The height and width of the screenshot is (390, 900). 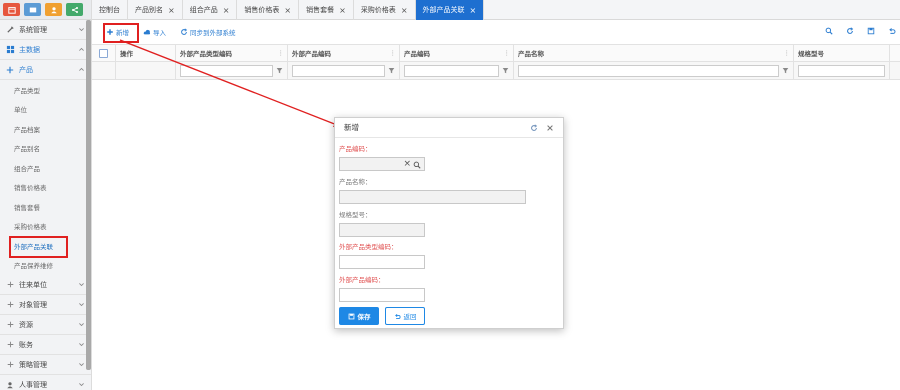 I want to click on tab-sales-package: 销售套餐 ×, so click(x=326, y=10).